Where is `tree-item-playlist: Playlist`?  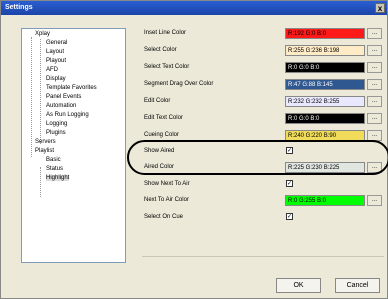 tree-item-playlist: Playlist is located at coordinates (44, 151).